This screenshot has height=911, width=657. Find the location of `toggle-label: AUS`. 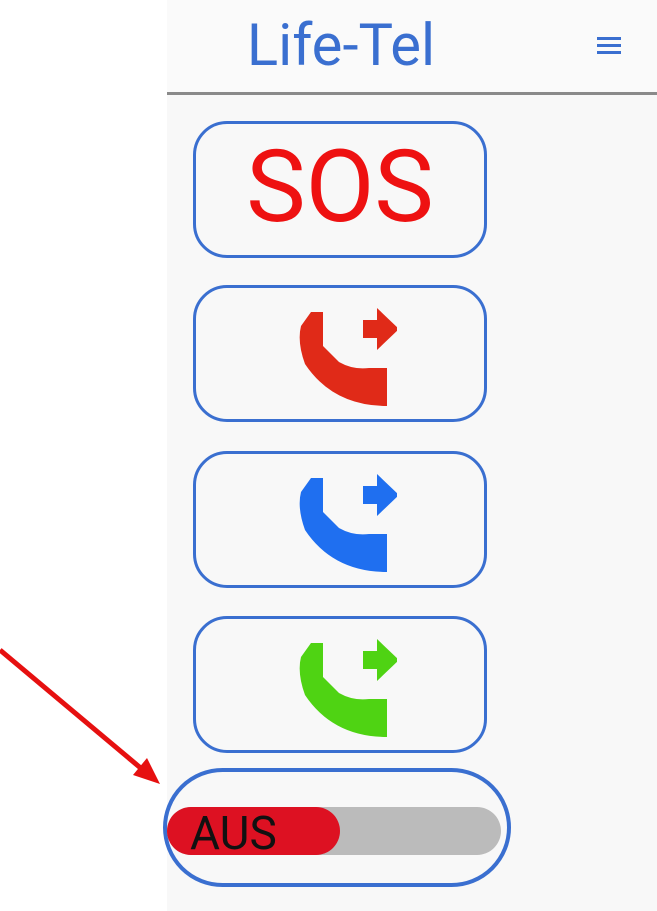

toggle-label: AUS is located at coordinates (233, 834).